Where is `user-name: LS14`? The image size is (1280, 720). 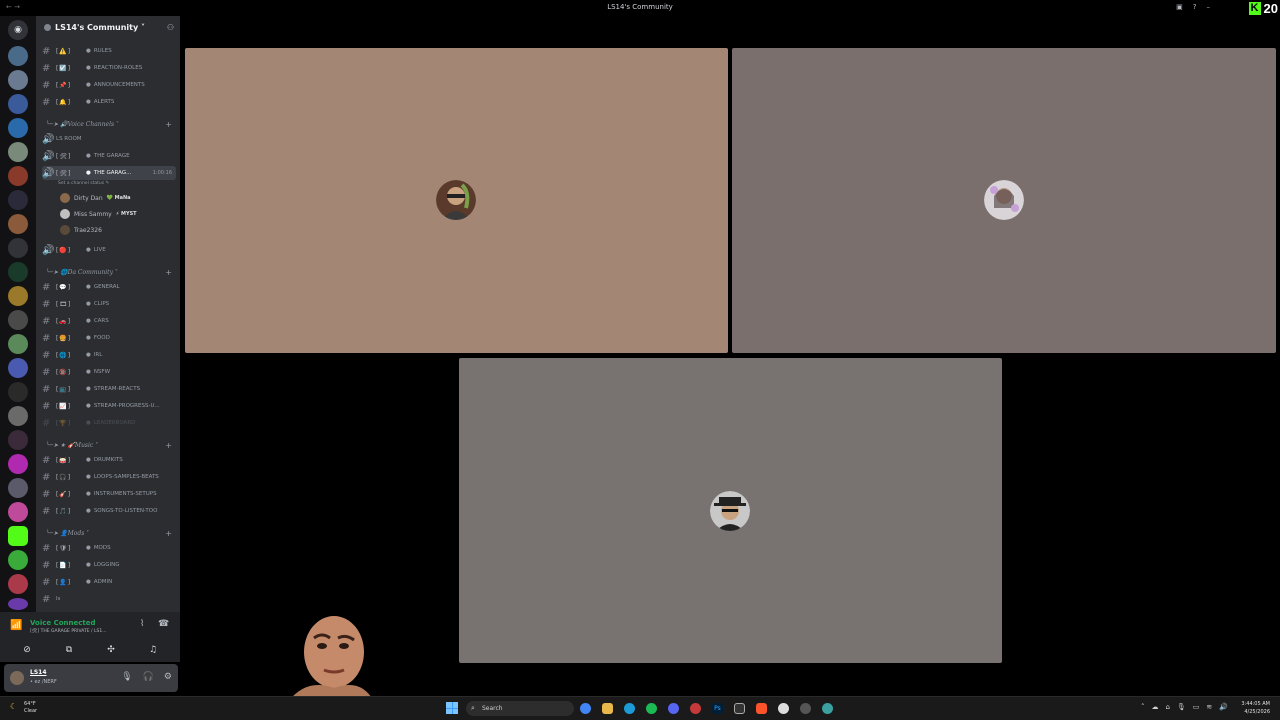 user-name: LS14 is located at coordinates (38, 672).